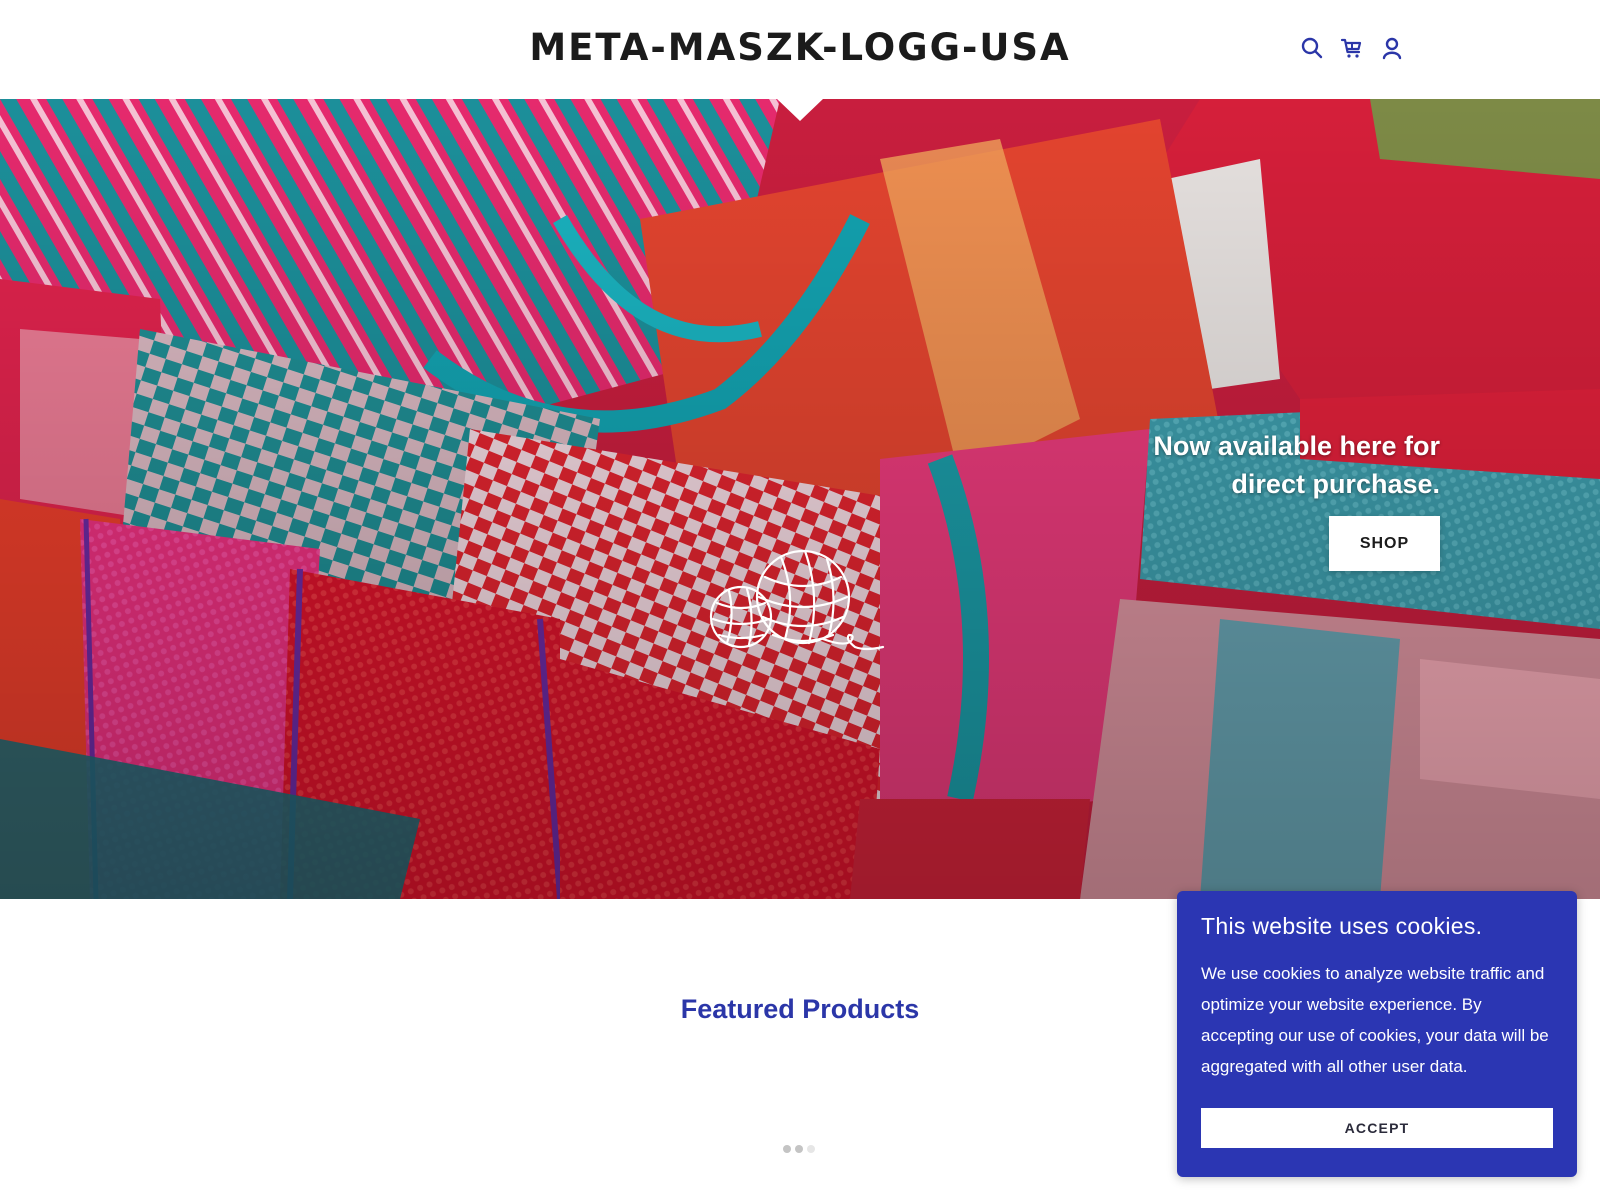 The width and height of the screenshot is (1600, 1200). Describe the element at coordinates (1377, 1128) in the screenshot. I see `accept-cookies-button: ACCEPT` at that location.